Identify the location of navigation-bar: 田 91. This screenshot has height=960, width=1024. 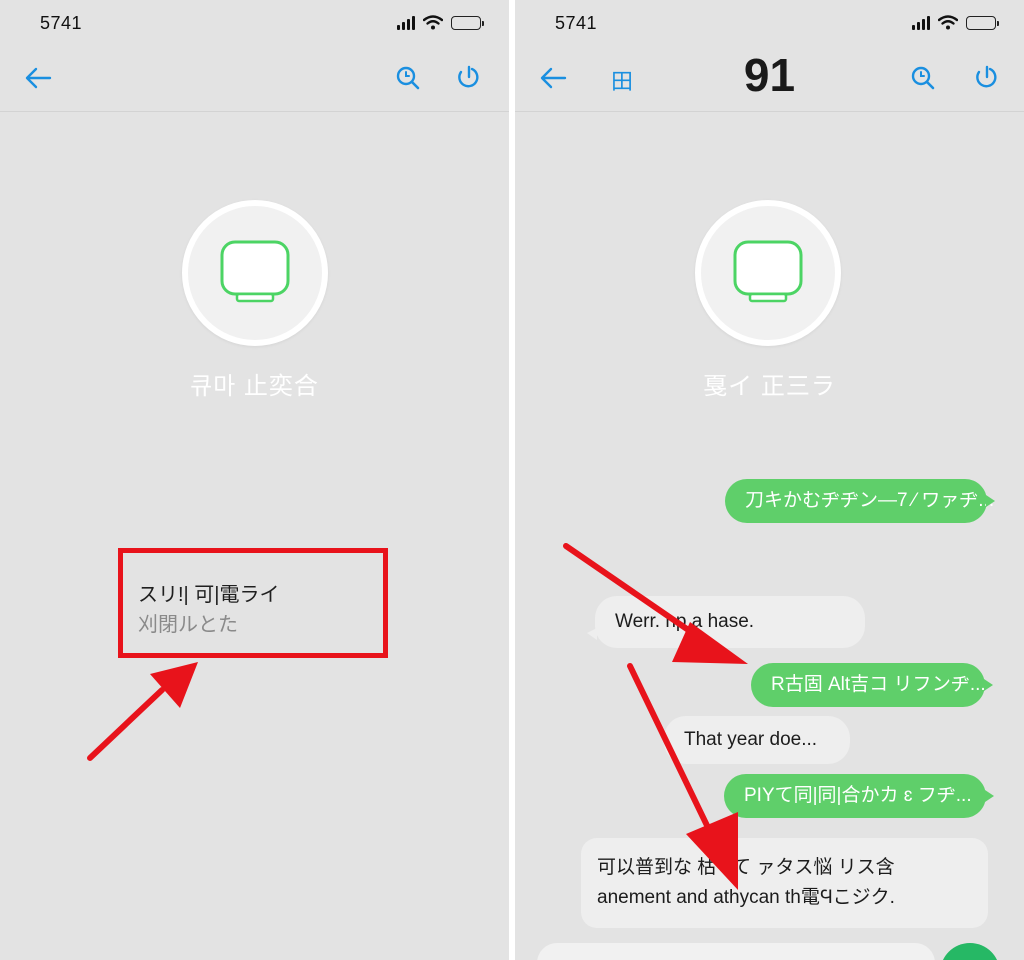
(769, 79).